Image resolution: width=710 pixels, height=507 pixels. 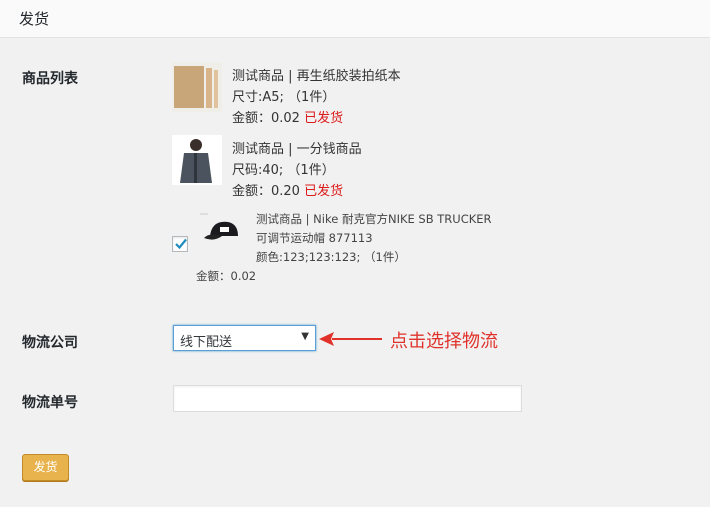 I want to click on product-amount: 金额：0.20, so click(x=266, y=191).